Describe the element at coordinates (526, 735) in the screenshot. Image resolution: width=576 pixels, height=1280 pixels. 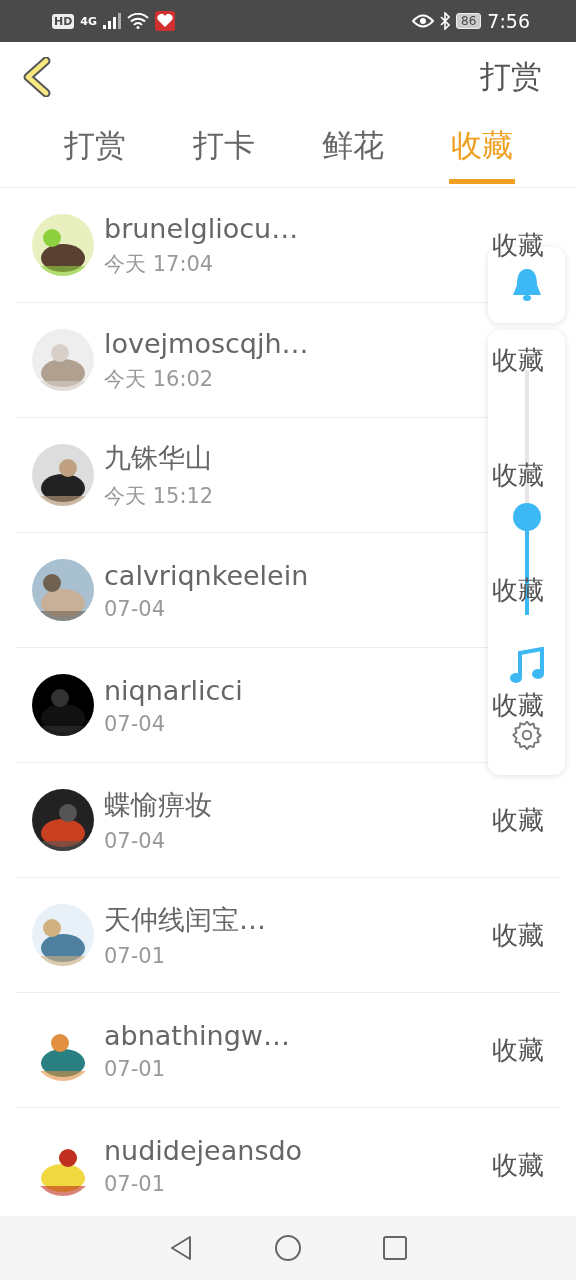
I see `settings-icon` at that location.